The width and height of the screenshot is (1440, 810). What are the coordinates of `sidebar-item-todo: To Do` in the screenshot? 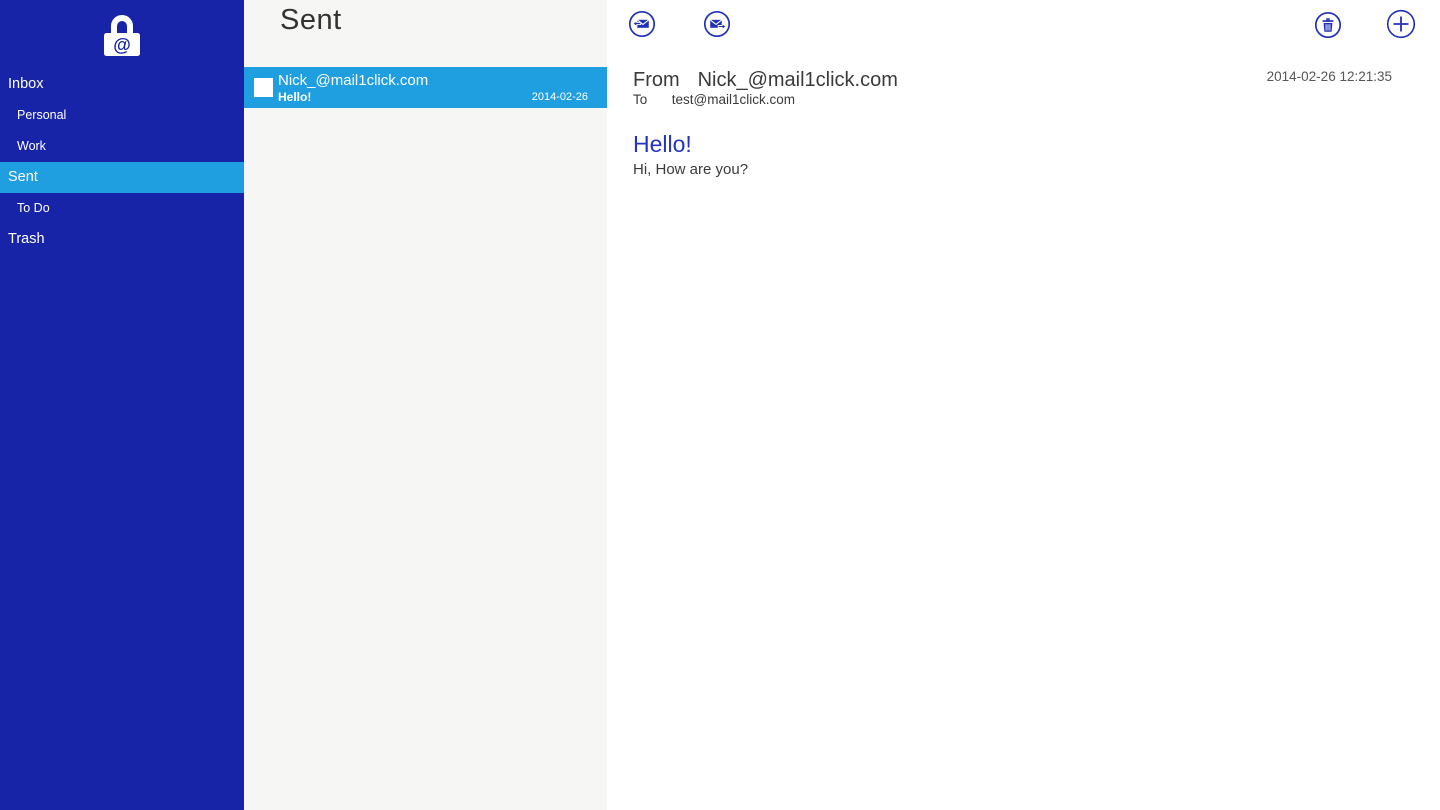 It's located at (122, 208).